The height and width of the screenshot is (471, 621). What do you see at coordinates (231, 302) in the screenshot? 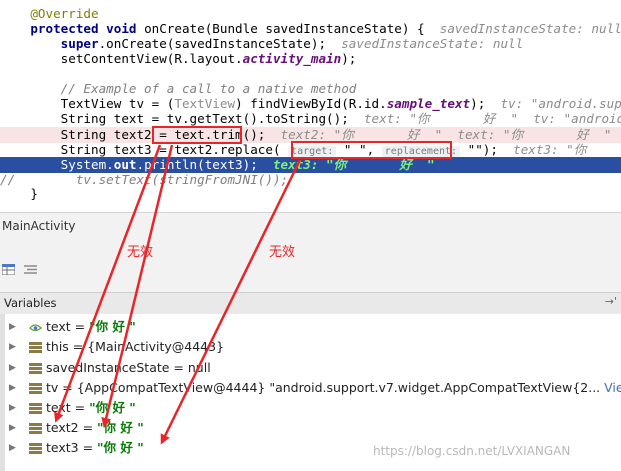
I see `arrow-replace-to-text3` at bounding box center [231, 302].